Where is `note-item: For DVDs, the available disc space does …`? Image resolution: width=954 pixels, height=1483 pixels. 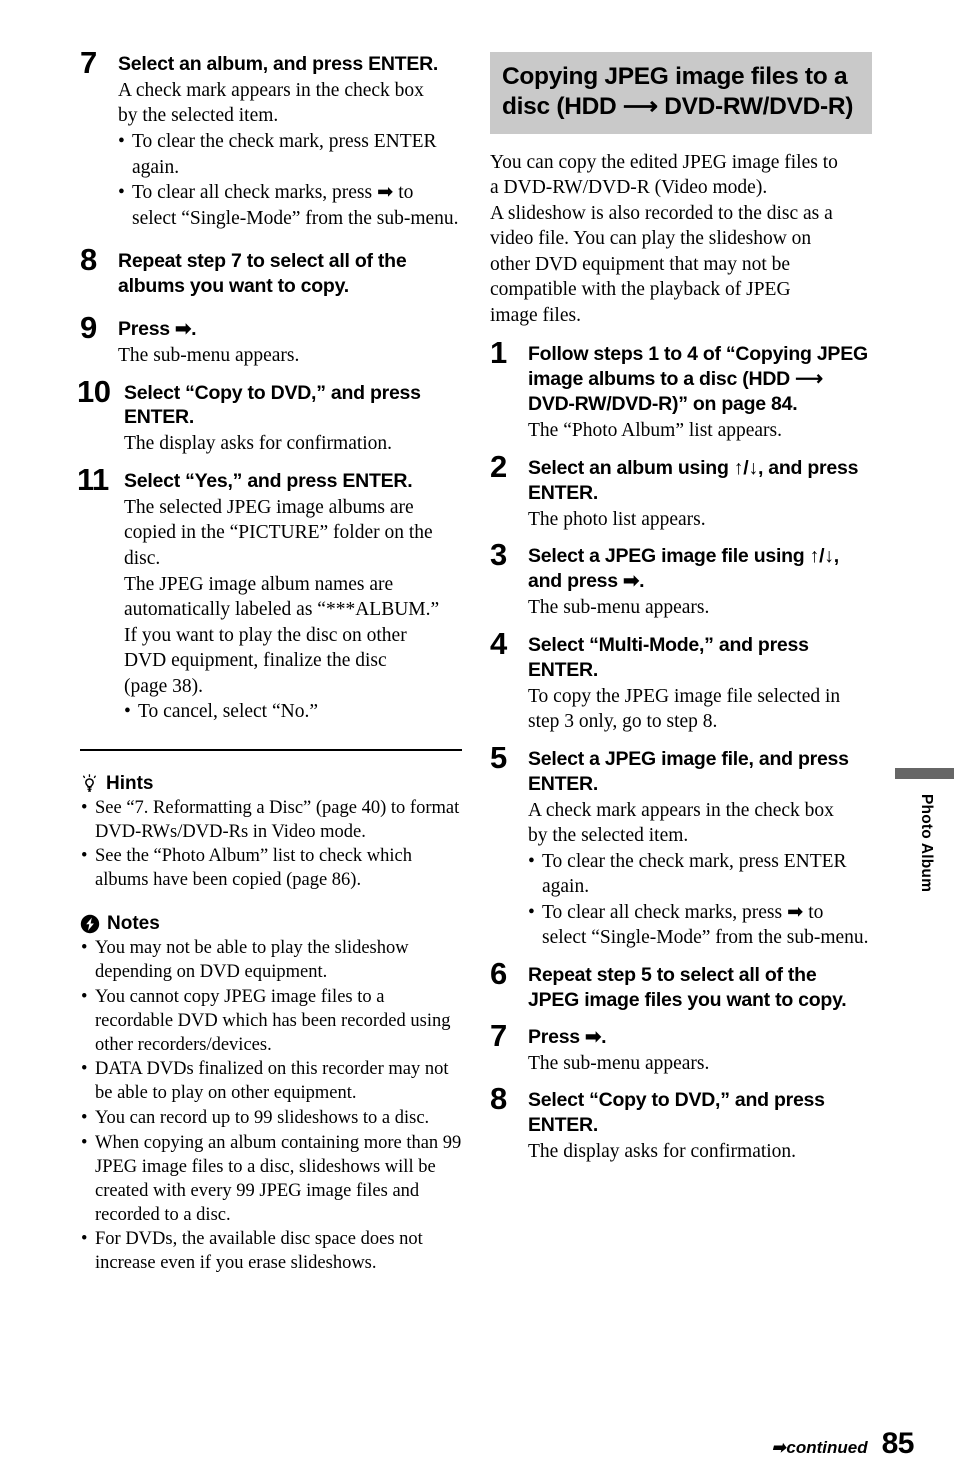
note-item: For DVDs, the available disc space does … is located at coordinates (271, 1252).